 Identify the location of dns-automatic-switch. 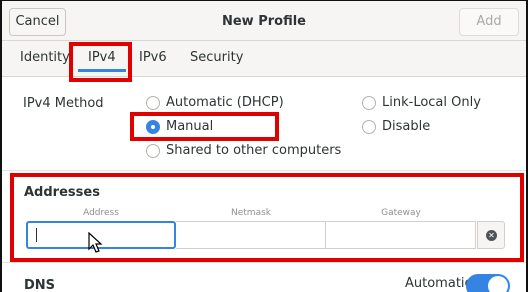
(488, 283).